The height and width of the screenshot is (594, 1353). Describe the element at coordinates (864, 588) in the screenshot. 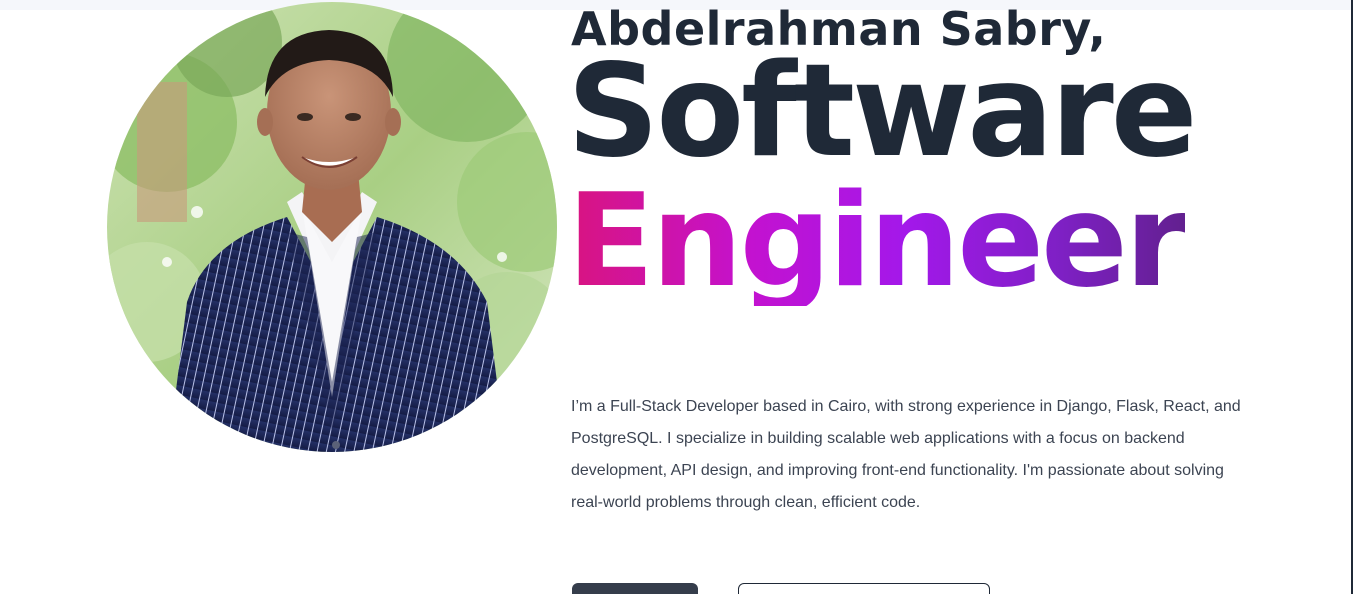

I see `secondary-cta-button` at that location.